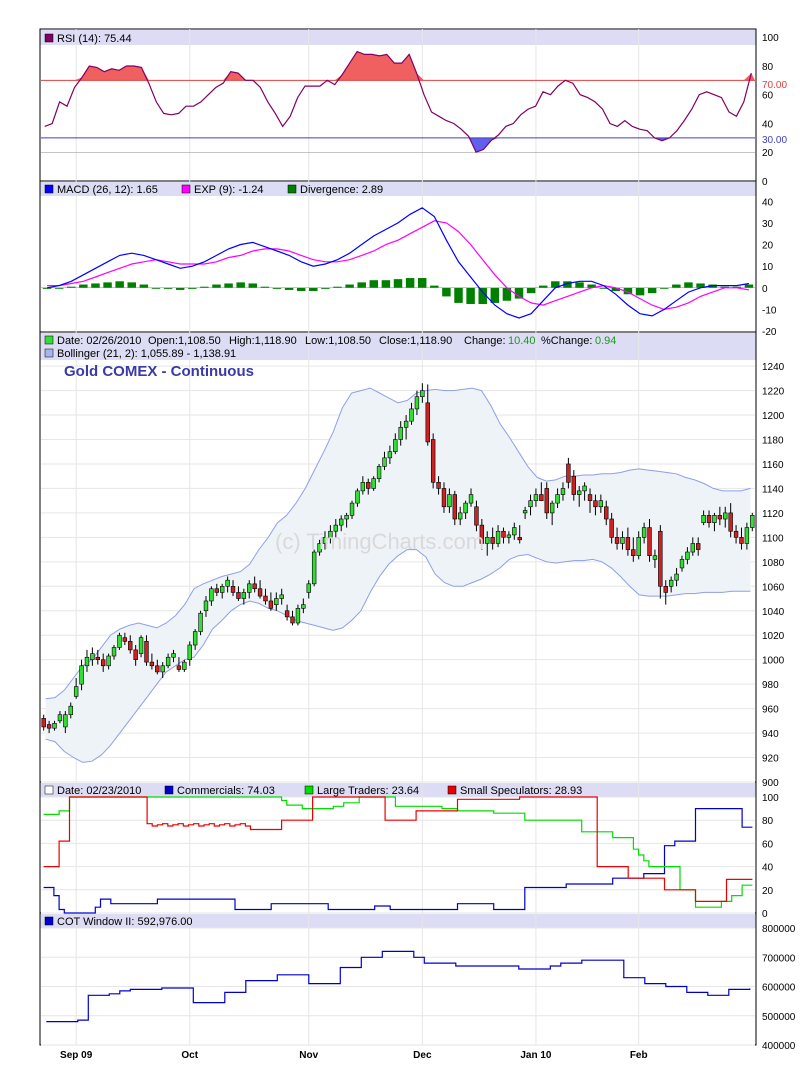  What do you see at coordinates (125, 922) in the screenshot?
I see `cot-window-legend-text: COT Window II: 592,976.00` at bounding box center [125, 922].